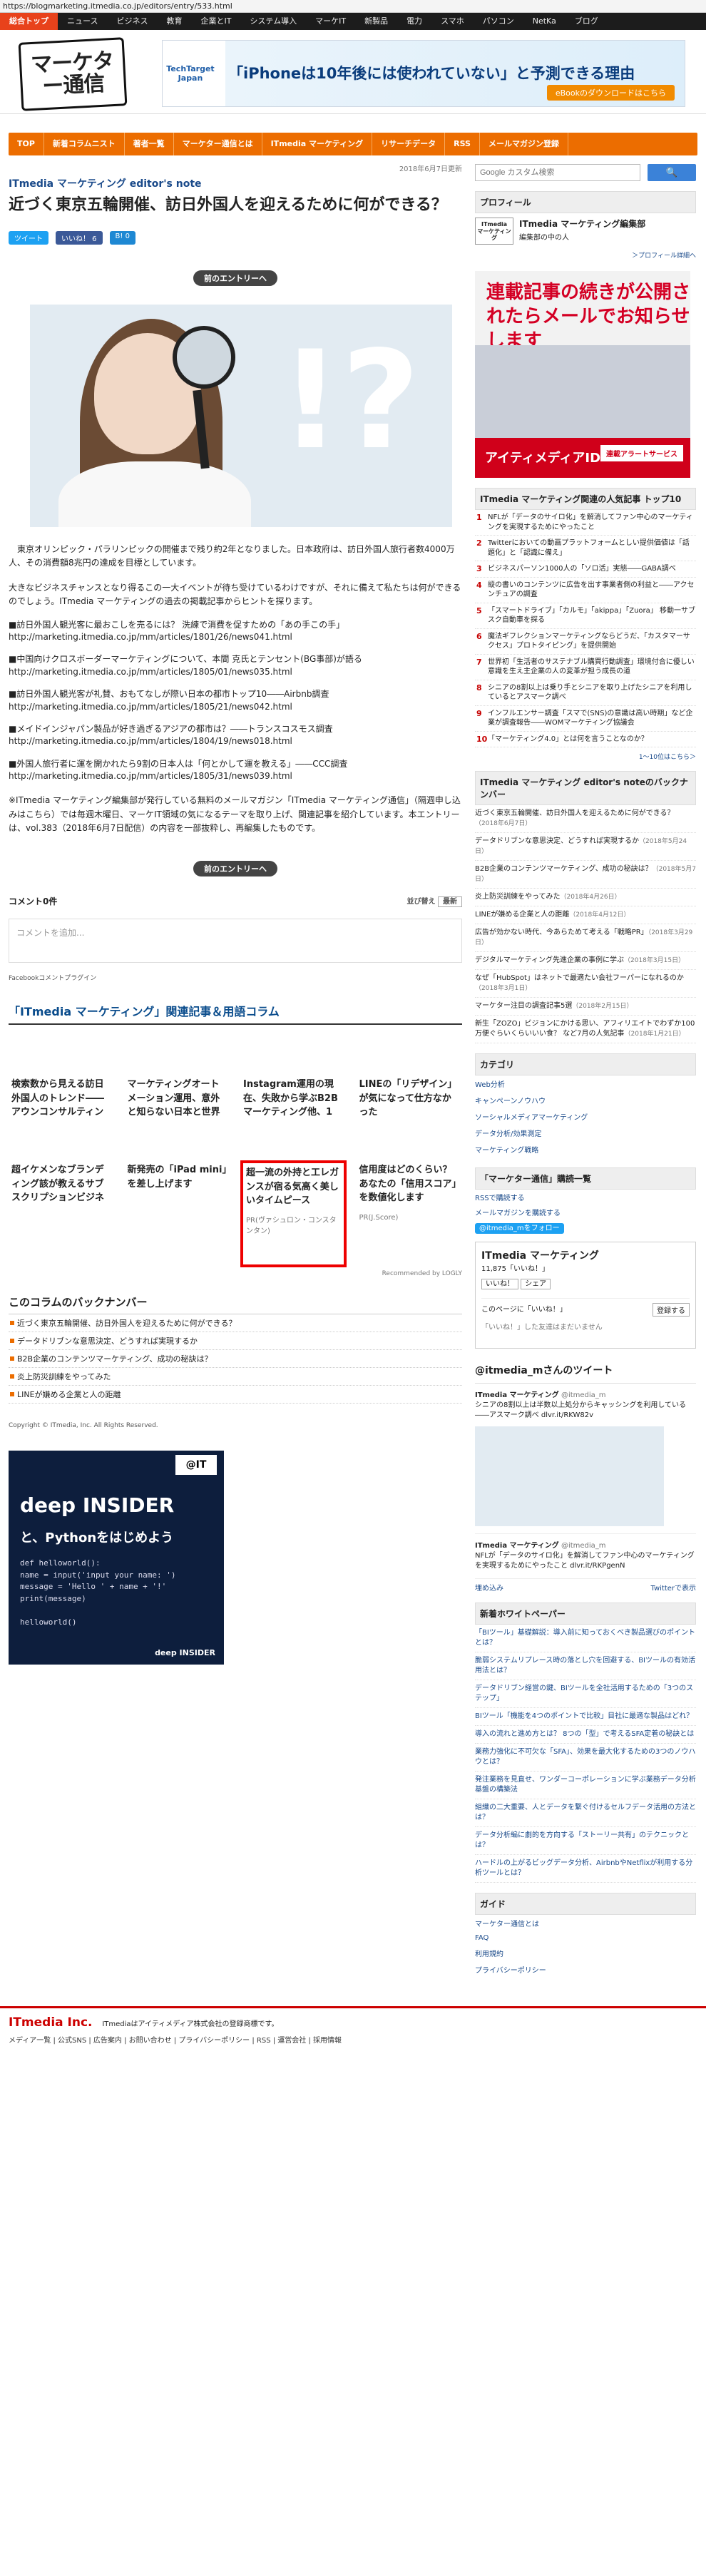 This screenshot has width=706, height=2576. Describe the element at coordinates (498, 21) in the screenshot. I see `topnav-item: パソコン` at that location.